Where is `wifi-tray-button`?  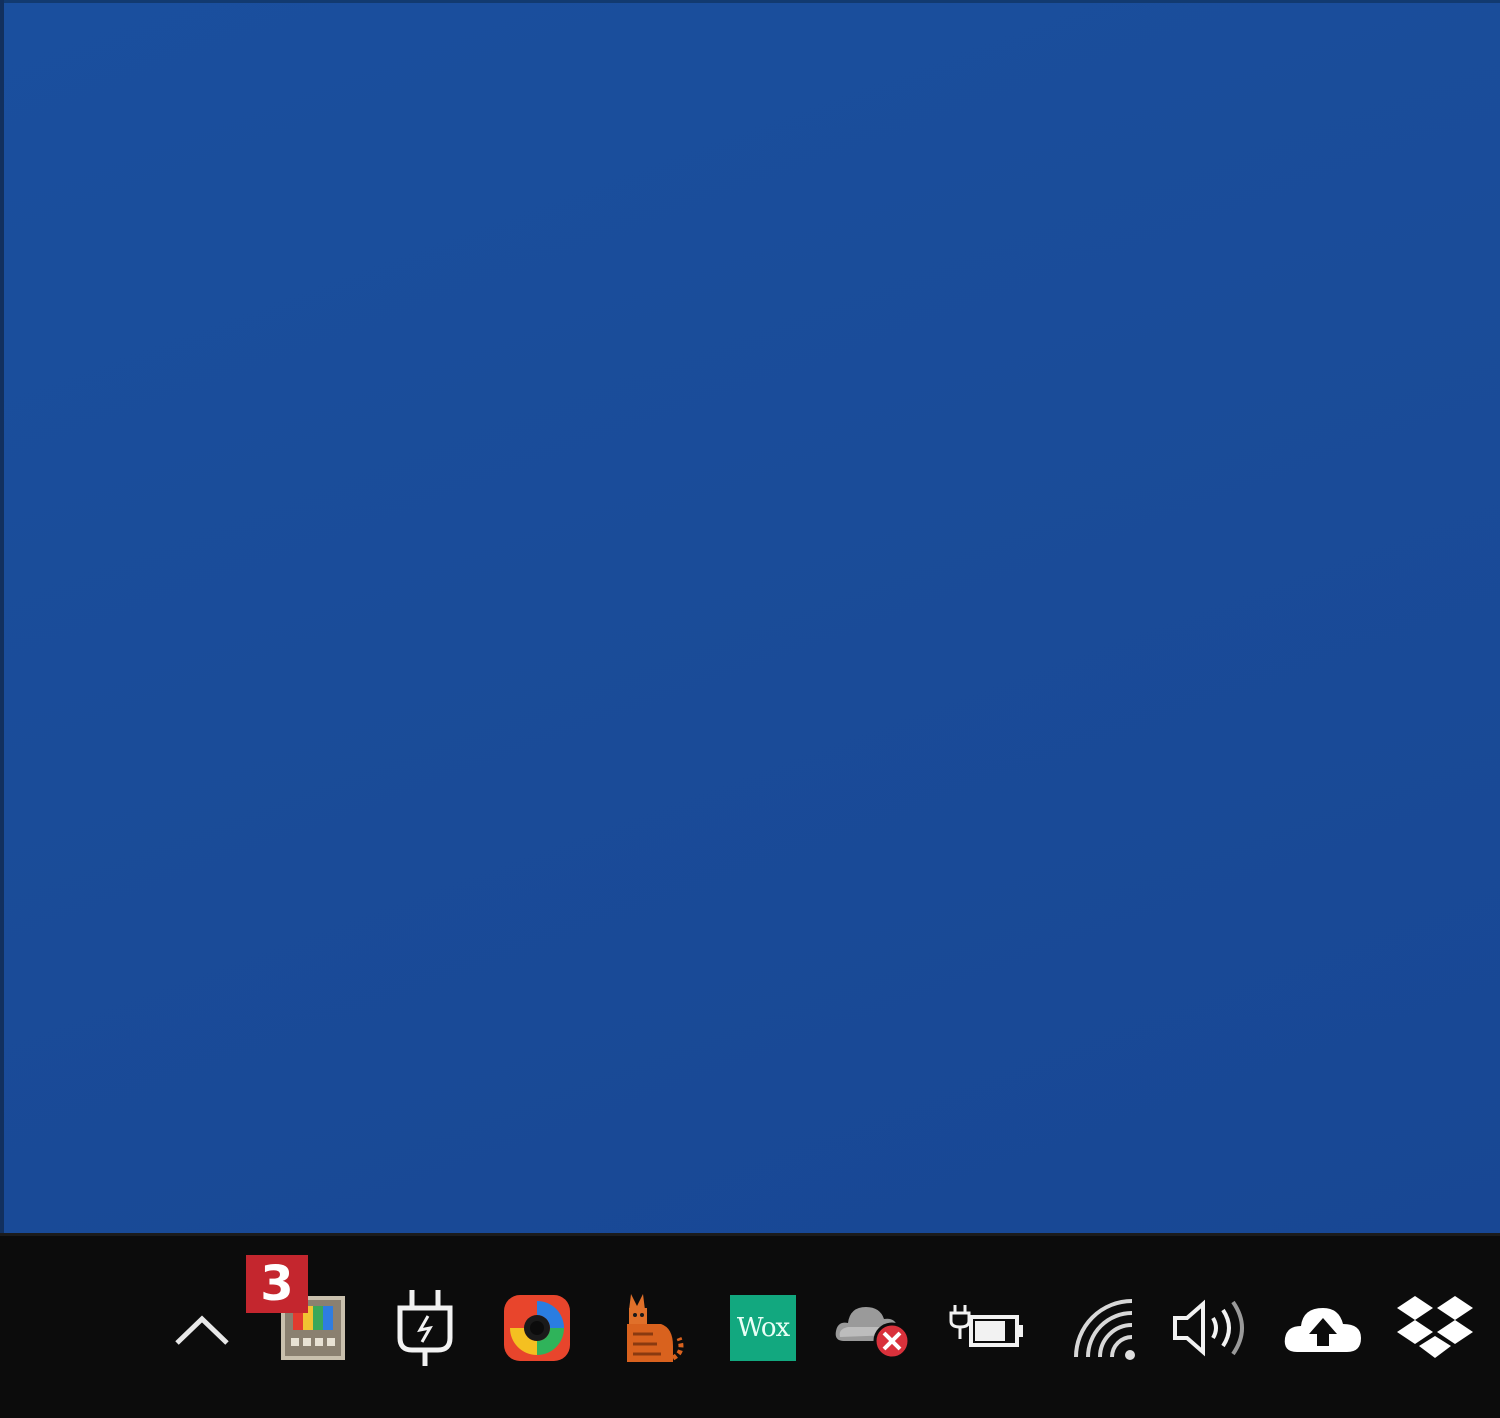
wifi-tray-button is located at coordinates (1102, 1328).